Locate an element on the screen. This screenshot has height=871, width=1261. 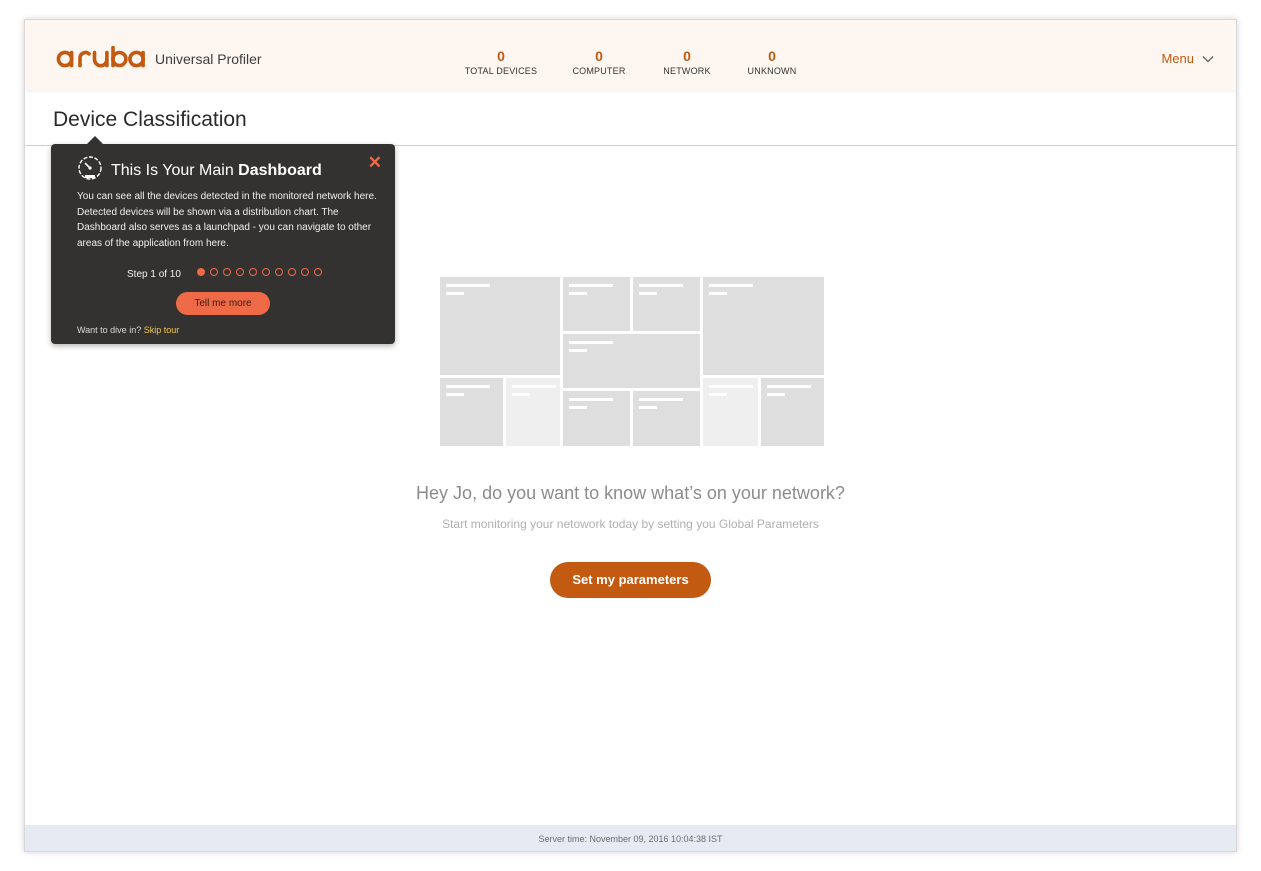
tour-title: This Is Your Main Dashboard is located at coordinates (216, 171).